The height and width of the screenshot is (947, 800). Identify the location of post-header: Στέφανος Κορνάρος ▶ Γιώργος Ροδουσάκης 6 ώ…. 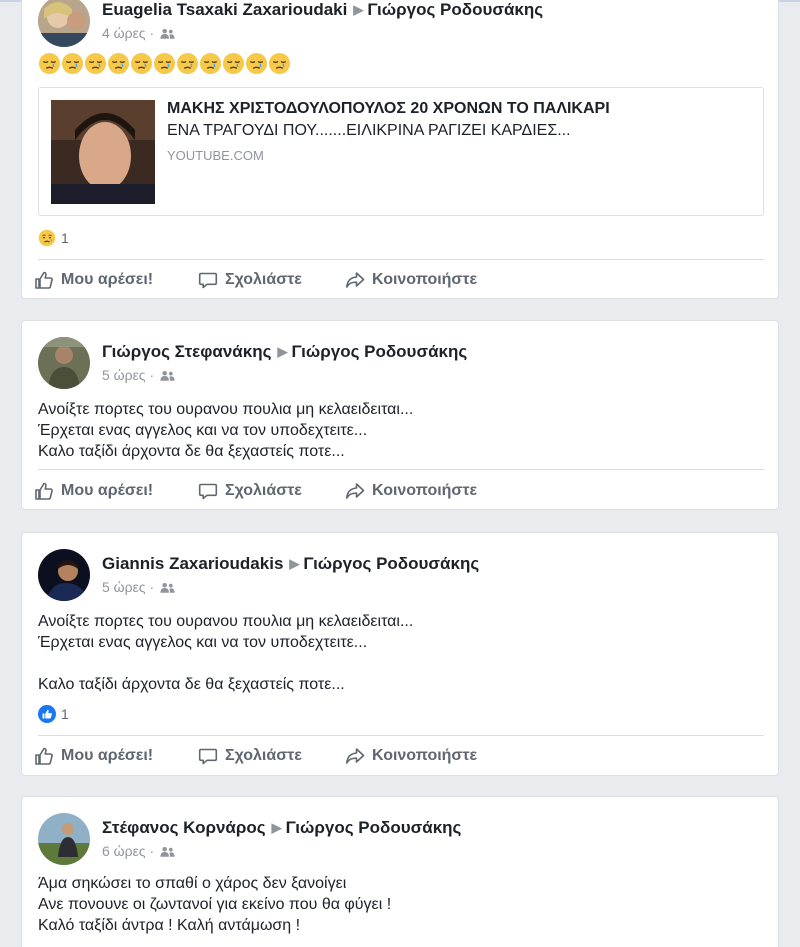
(398, 839).